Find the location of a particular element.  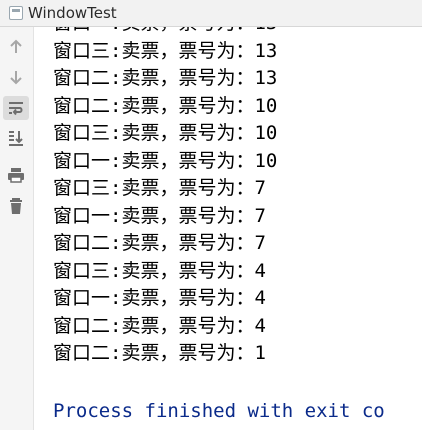

output-line: 窗口一:卖票，票号为：10 is located at coordinates (165, 160).